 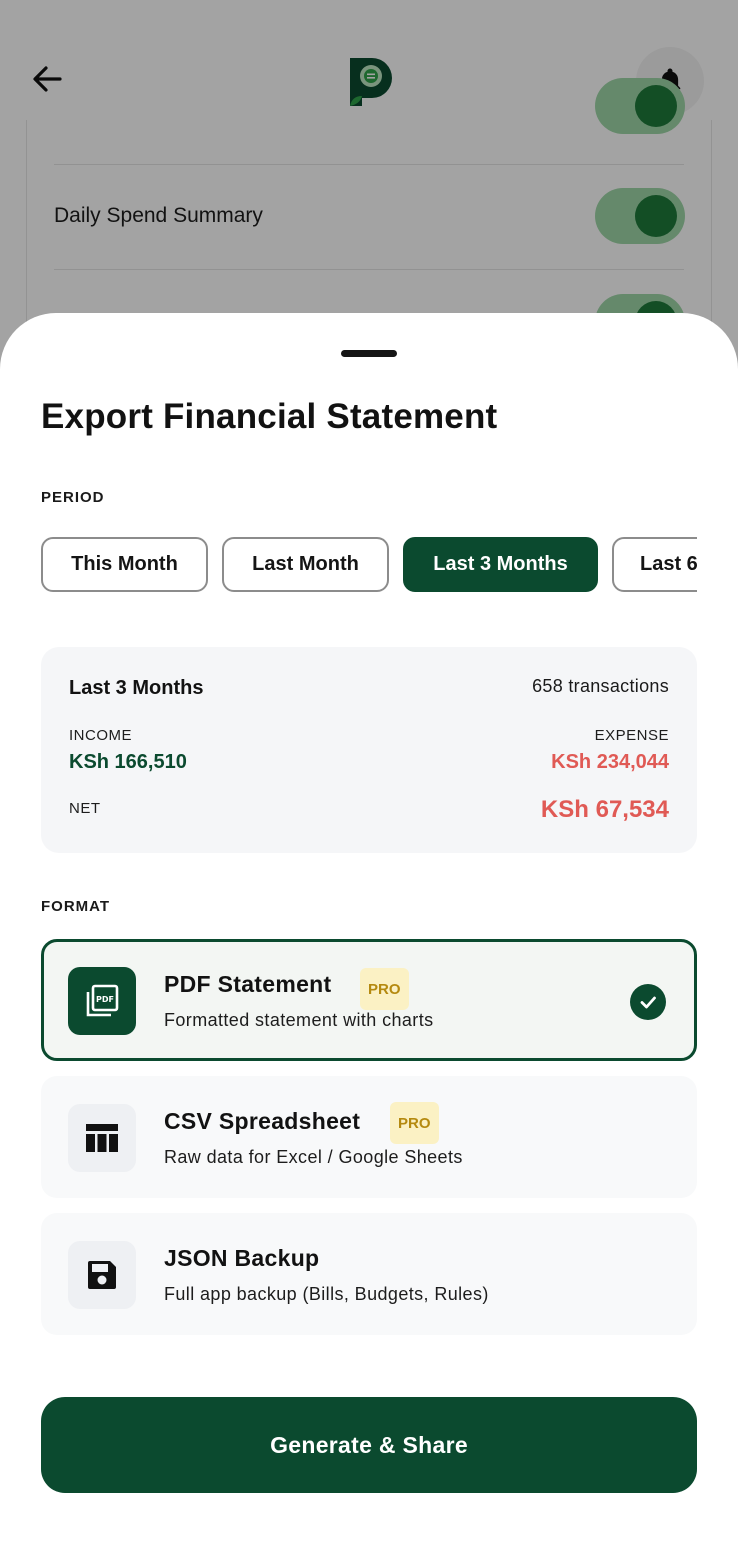 What do you see at coordinates (248, 984) in the screenshot?
I see `format-title: PDF Statement` at bounding box center [248, 984].